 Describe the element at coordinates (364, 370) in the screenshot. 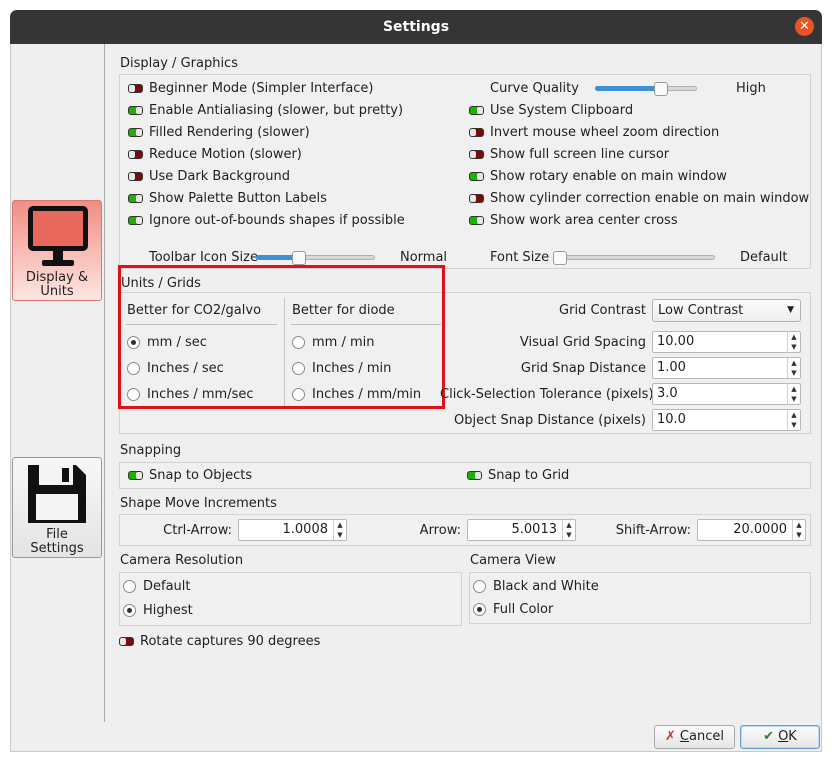

I see `unit-inches-min-radio: Inches / min` at that location.